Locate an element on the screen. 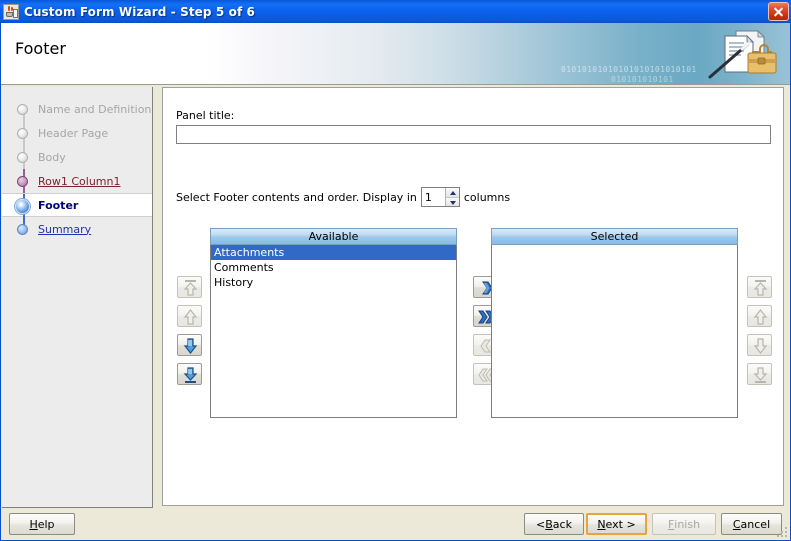 Image resolution: width=791 pixels, height=541 pixels. sidebar-item-row1-column1: Row1 Column1 is located at coordinates (77, 181).